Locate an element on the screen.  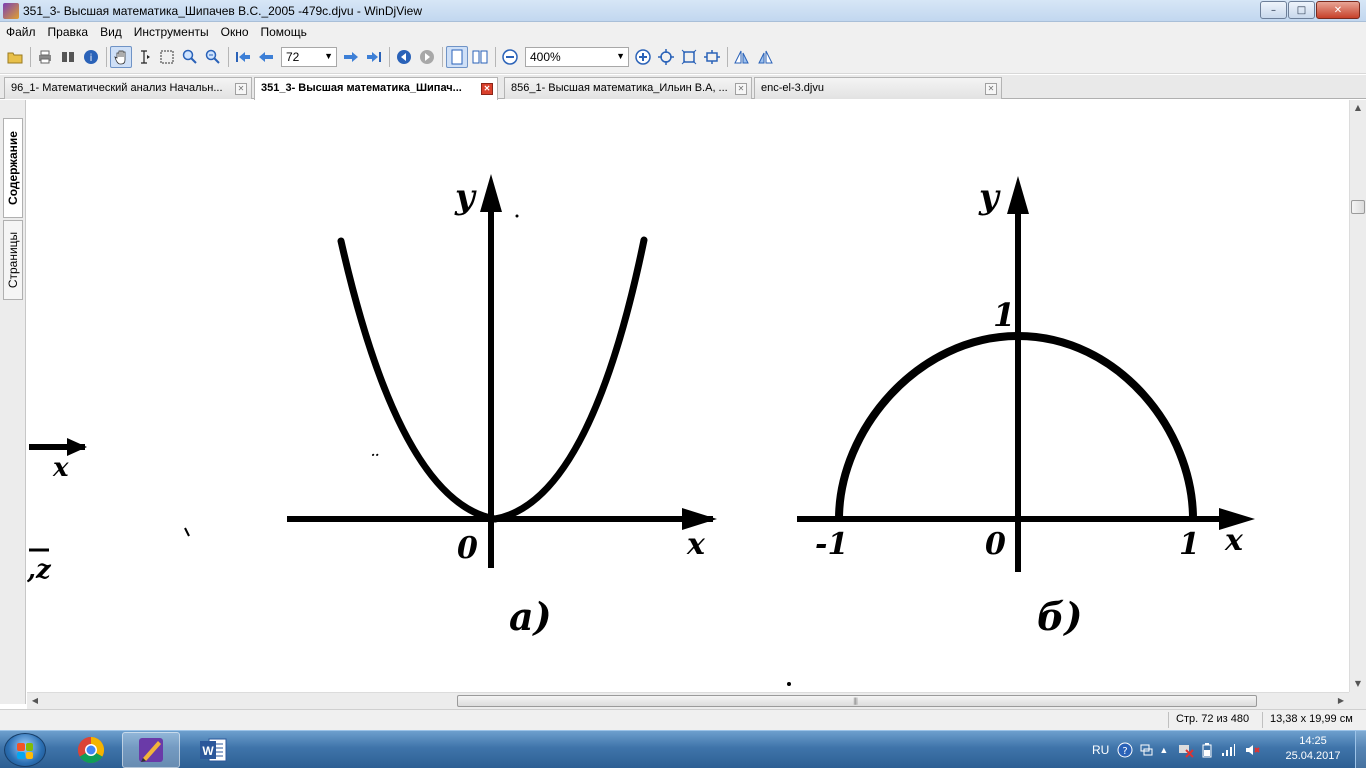
figure-b-y-label: y is located at coordinates (989, 197).